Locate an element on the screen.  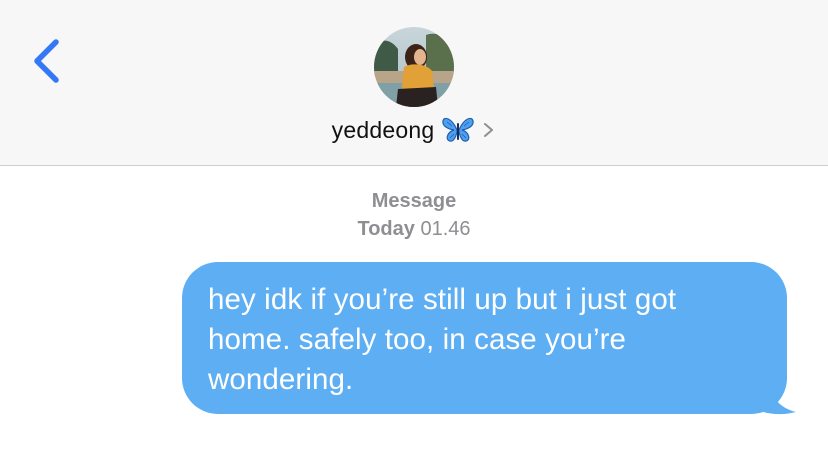
contact-name: yeddeong is located at coordinates (383, 129).